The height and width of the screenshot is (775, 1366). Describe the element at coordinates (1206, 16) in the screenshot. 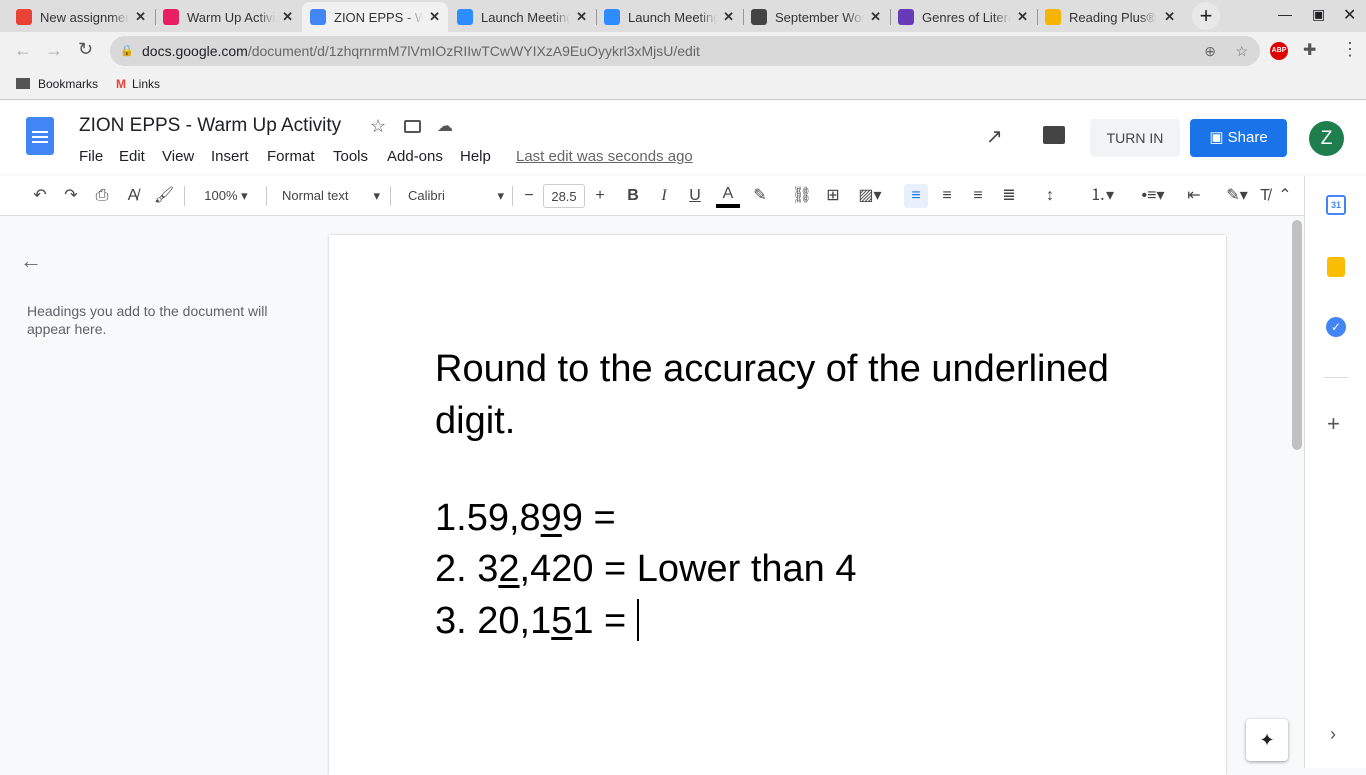

I see `new-tab-button: +` at that location.